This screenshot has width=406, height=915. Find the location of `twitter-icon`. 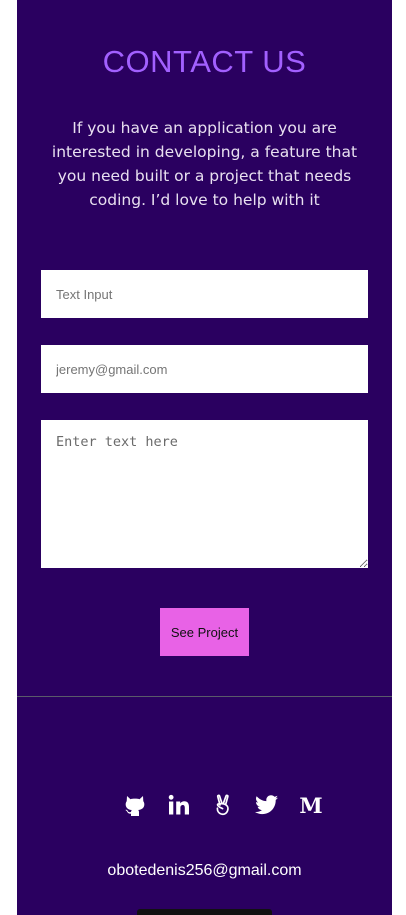

twitter-icon is located at coordinates (266, 805).